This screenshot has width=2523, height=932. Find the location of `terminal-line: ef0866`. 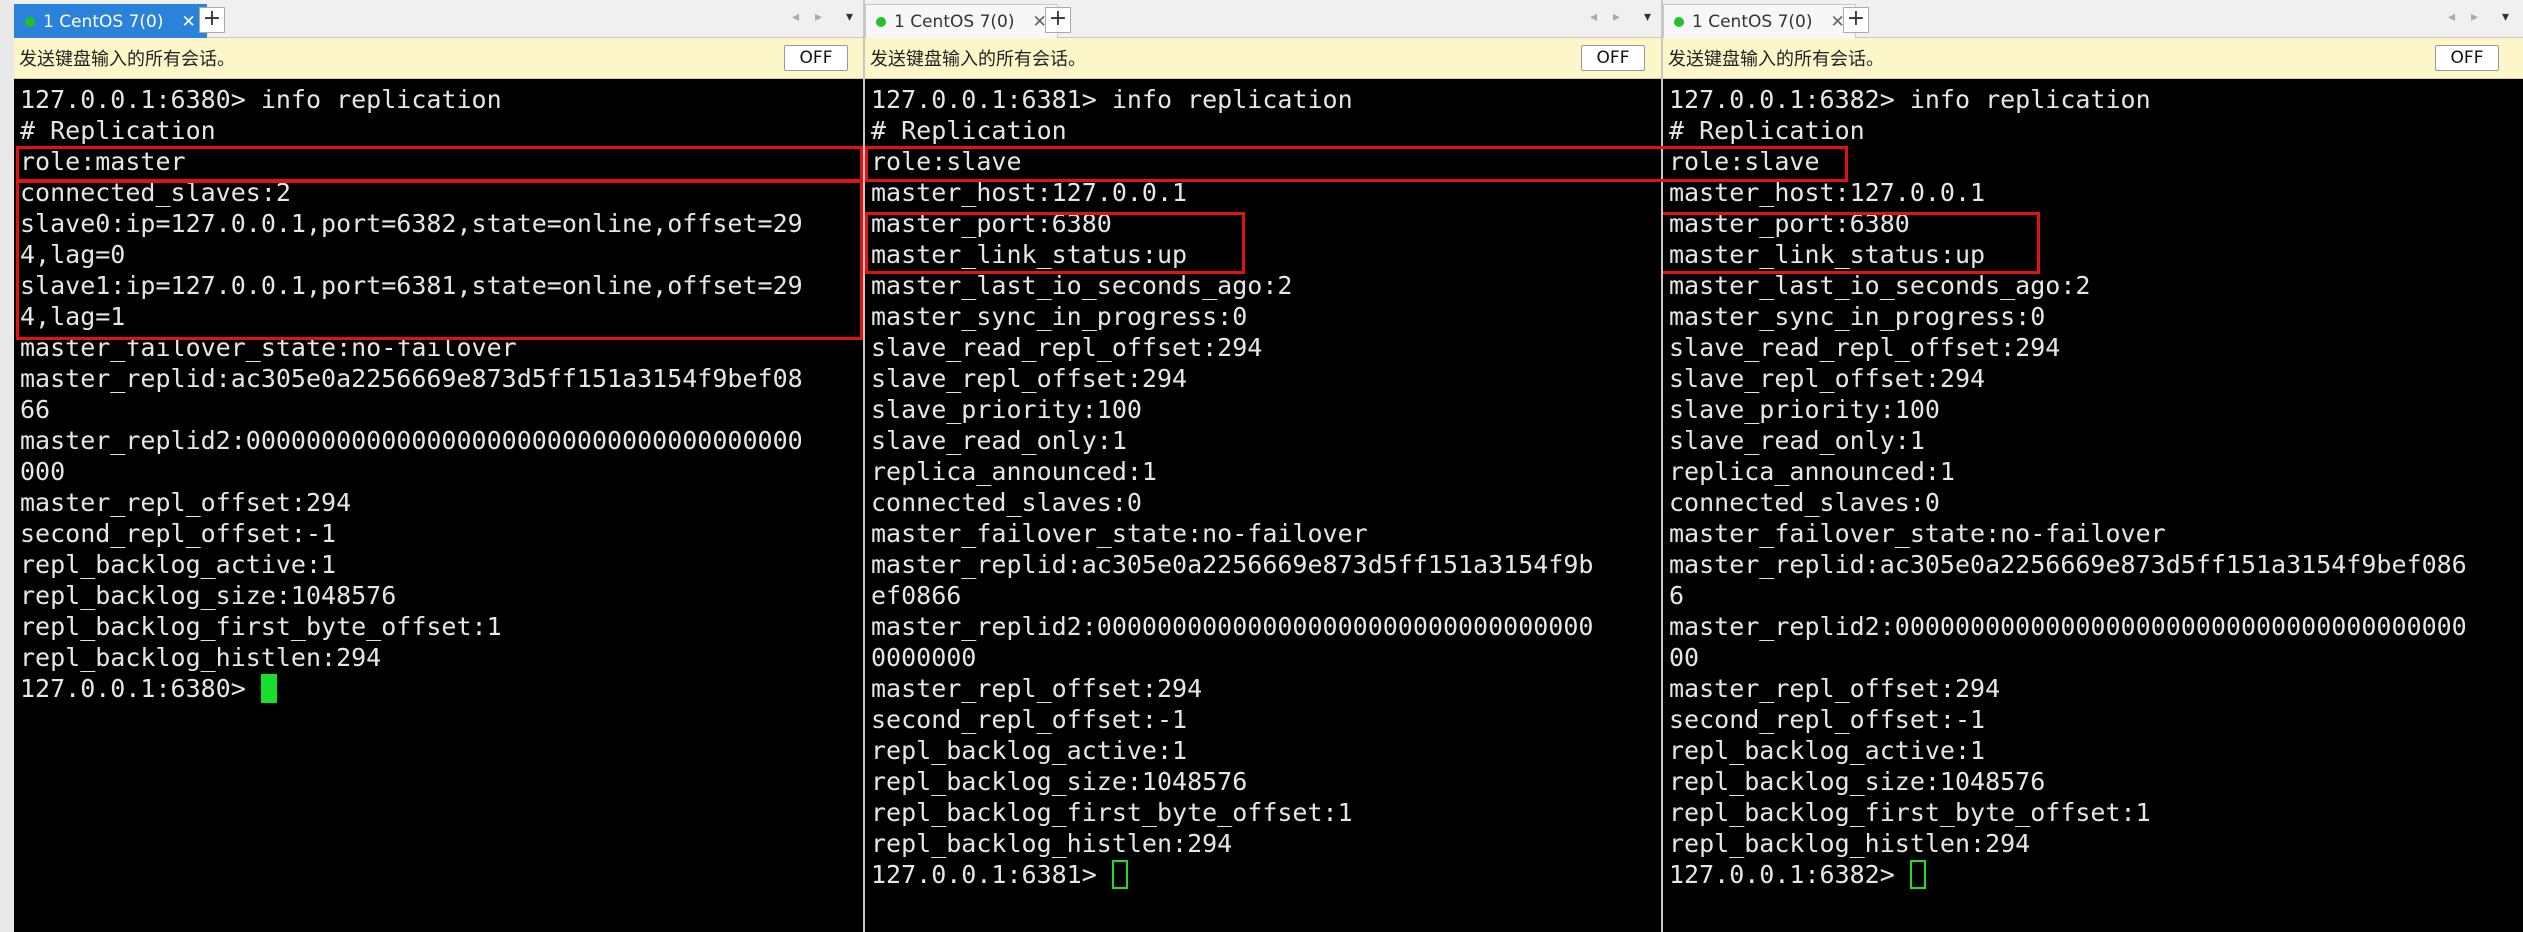

terminal-line: ef0866 is located at coordinates (916, 595).